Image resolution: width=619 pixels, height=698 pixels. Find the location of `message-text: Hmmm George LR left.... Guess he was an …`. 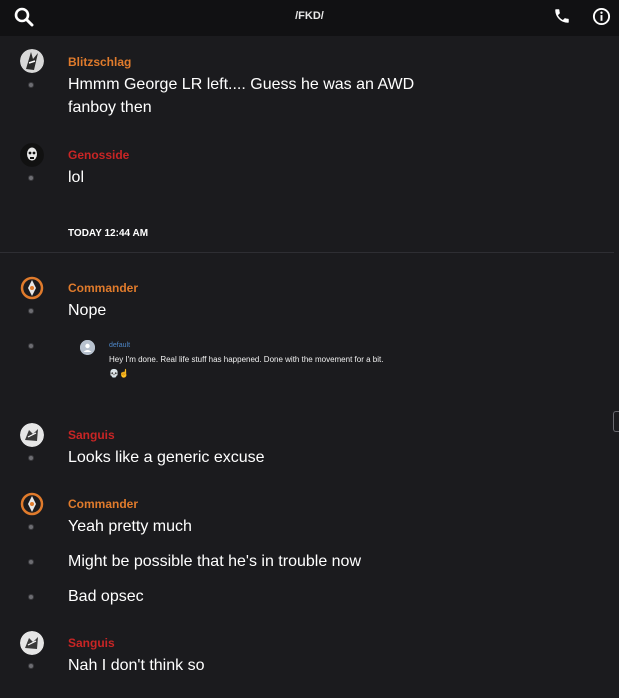

message-text: Hmmm George LR left.... Guess he was an … is located at coordinates (241, 84).